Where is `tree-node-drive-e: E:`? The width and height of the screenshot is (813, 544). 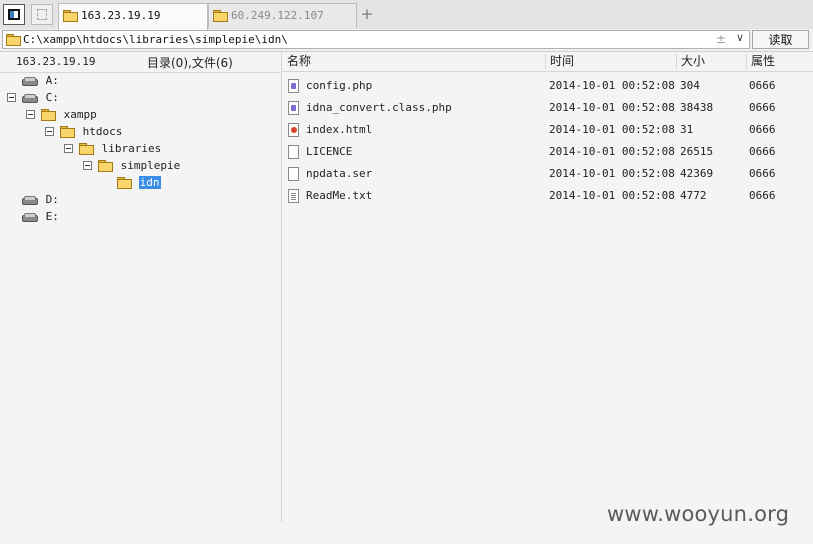
tree-node-drive-e: E: is located at coordinates (41, 216).